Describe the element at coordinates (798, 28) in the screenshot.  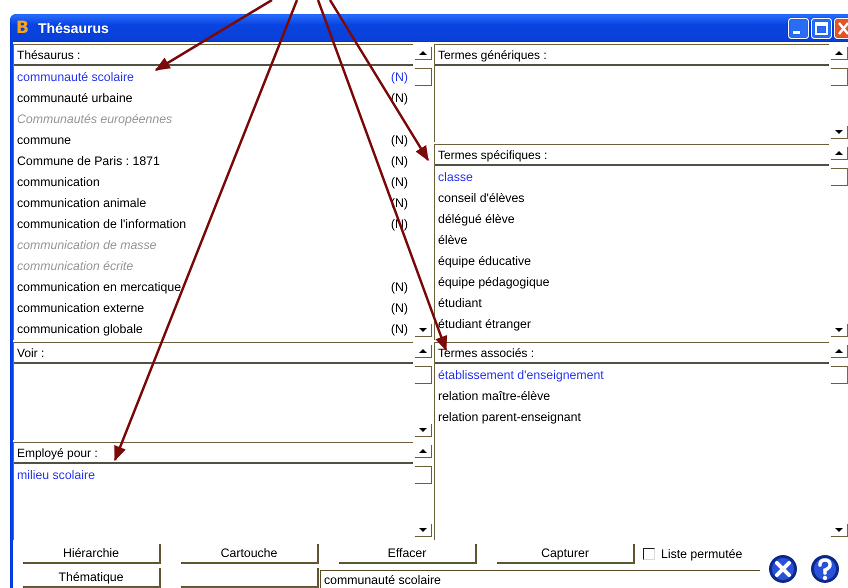
I see `minimize-button` at that location.